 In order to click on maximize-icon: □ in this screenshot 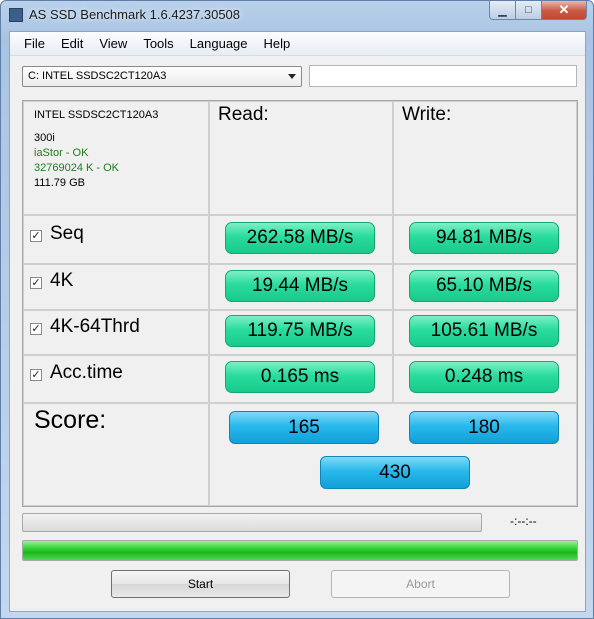, I will do `click(528, 10)`.